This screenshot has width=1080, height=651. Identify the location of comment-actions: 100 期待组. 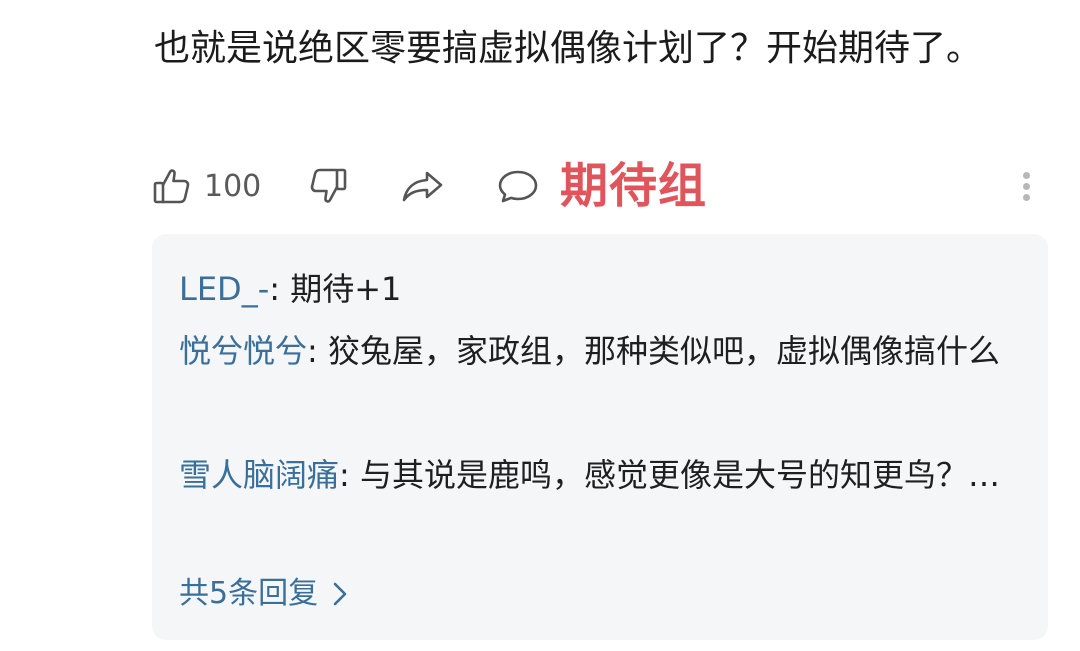
(597, 186).